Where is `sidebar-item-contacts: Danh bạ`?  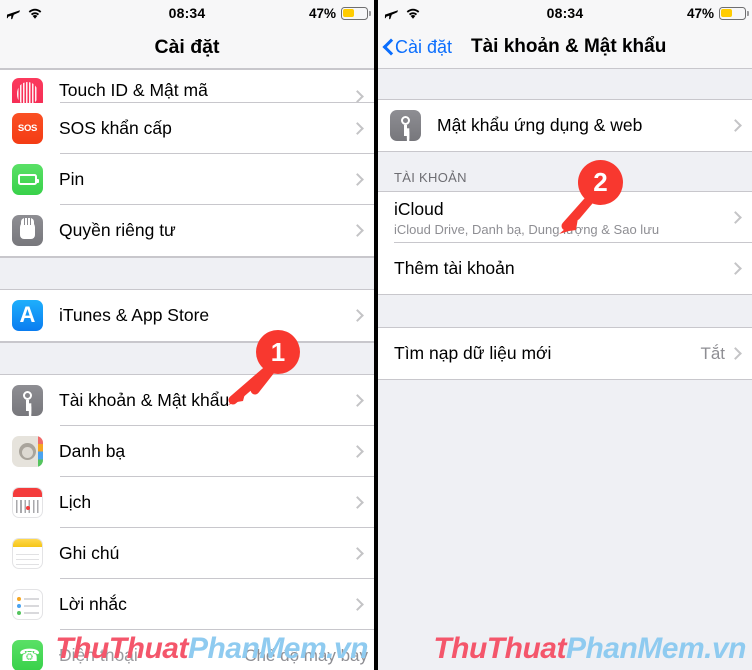 sidebar-item-contacts: Danh bạ is located at coordinates (187, 451).